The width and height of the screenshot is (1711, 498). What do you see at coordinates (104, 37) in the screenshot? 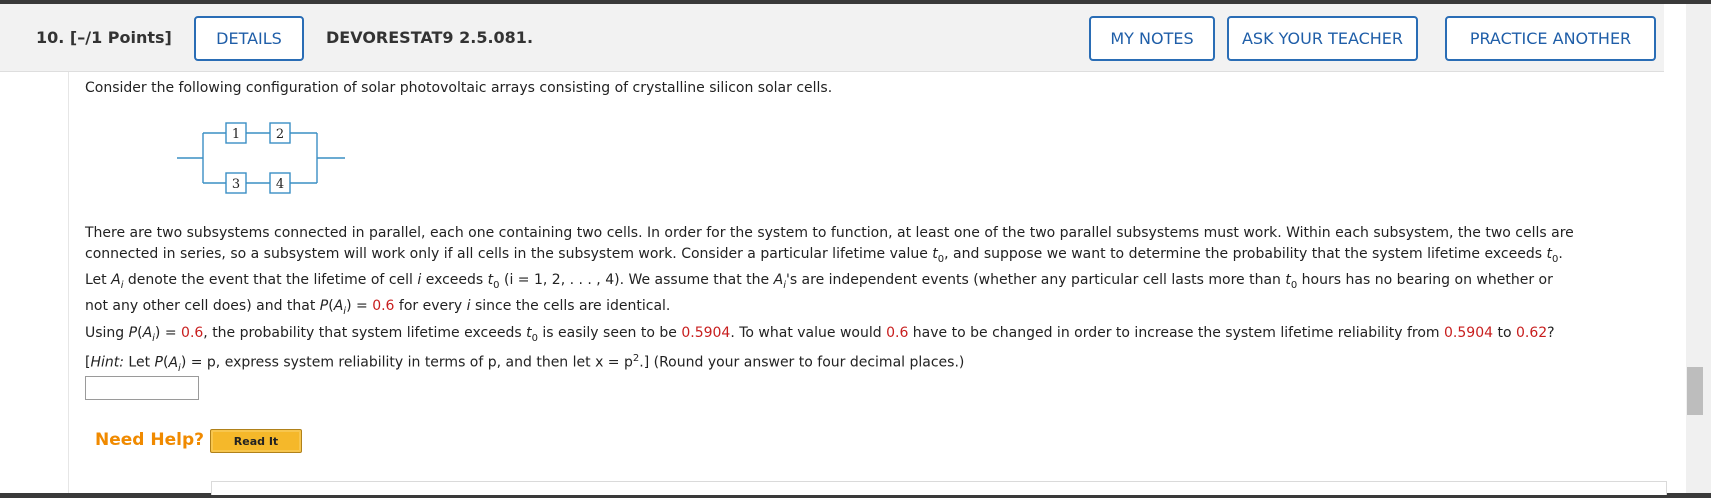
I see `question-number: 10. [–/1 Points]` at bounding box center [104, 37].